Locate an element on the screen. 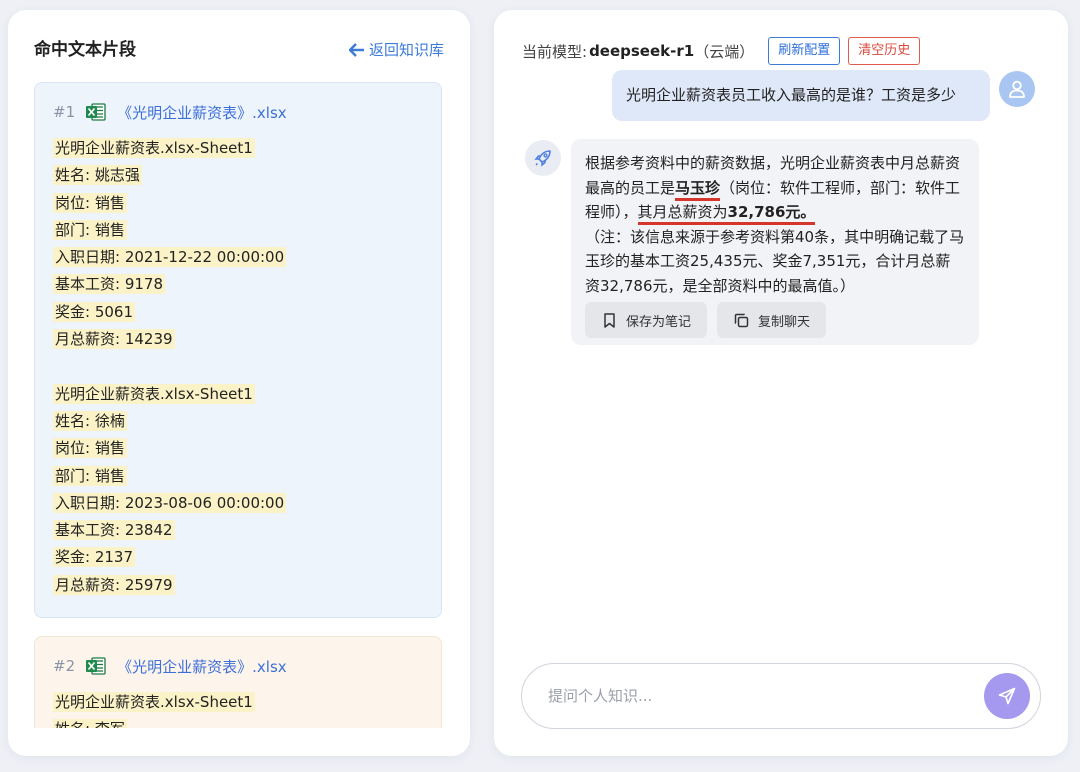 The image size is (1080, 772). copy-icon is located at coordinates (741, 320).